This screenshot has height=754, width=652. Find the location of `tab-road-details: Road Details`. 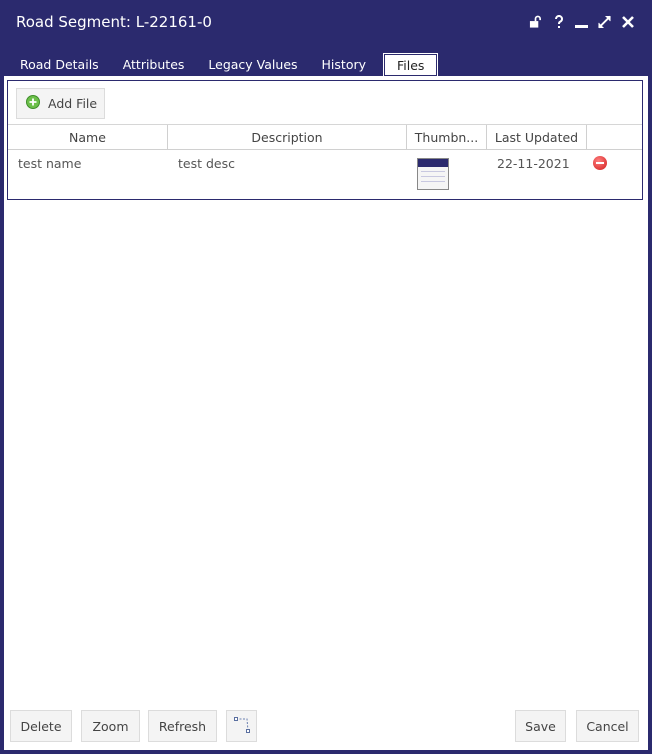

tab-road-details: Road Details is located at coordinates (59, 65).